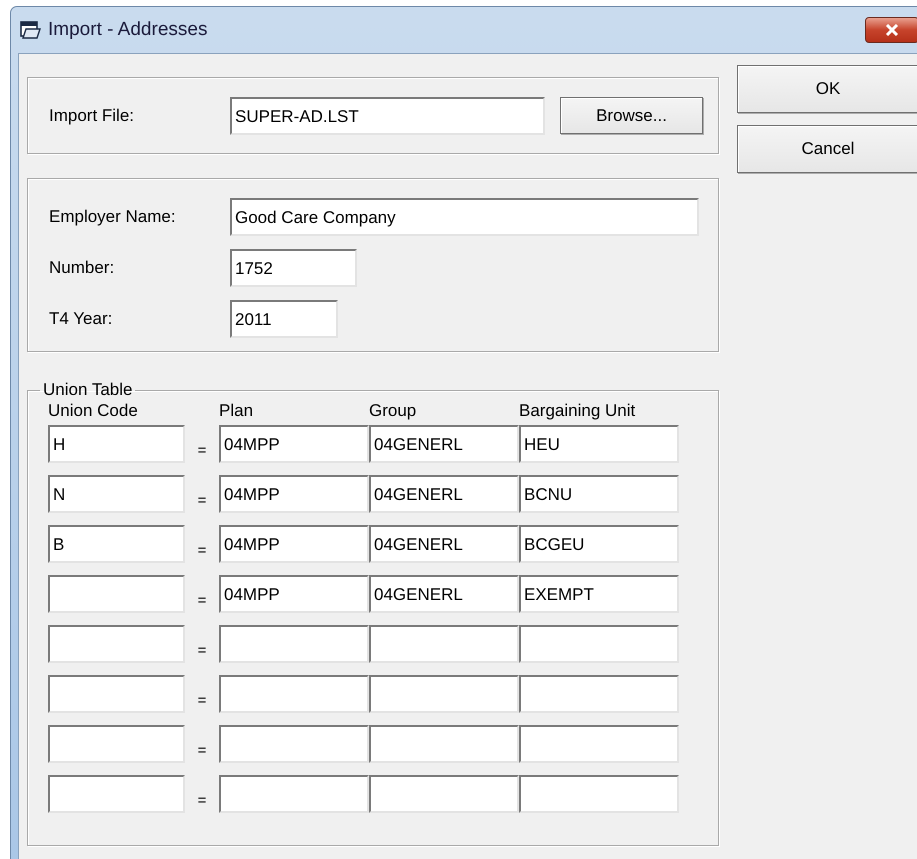 The image size is (917, 859). What do you see at coordinates (112, 217) in the screenshot?
I see `field-label: Employer Name:` at bounding box center [112, 217].